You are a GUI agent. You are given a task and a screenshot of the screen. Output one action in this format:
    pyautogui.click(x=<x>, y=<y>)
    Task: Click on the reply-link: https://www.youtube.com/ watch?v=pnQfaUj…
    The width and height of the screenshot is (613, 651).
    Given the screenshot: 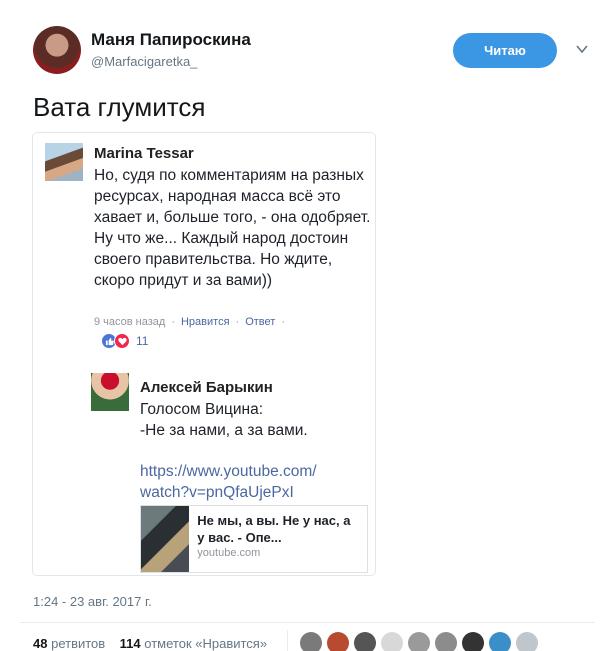 What is the action you would take?
    pyautogui.click(x=228, y=482)
    